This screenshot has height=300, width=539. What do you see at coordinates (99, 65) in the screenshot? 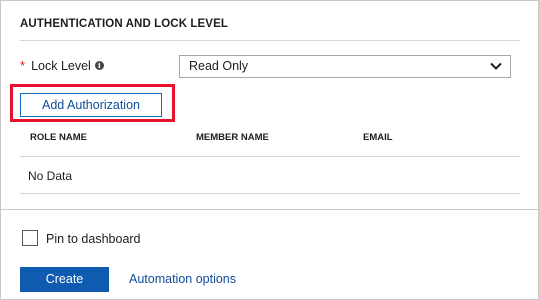
I see `info-icon: i` at bounding box center [99, 65].